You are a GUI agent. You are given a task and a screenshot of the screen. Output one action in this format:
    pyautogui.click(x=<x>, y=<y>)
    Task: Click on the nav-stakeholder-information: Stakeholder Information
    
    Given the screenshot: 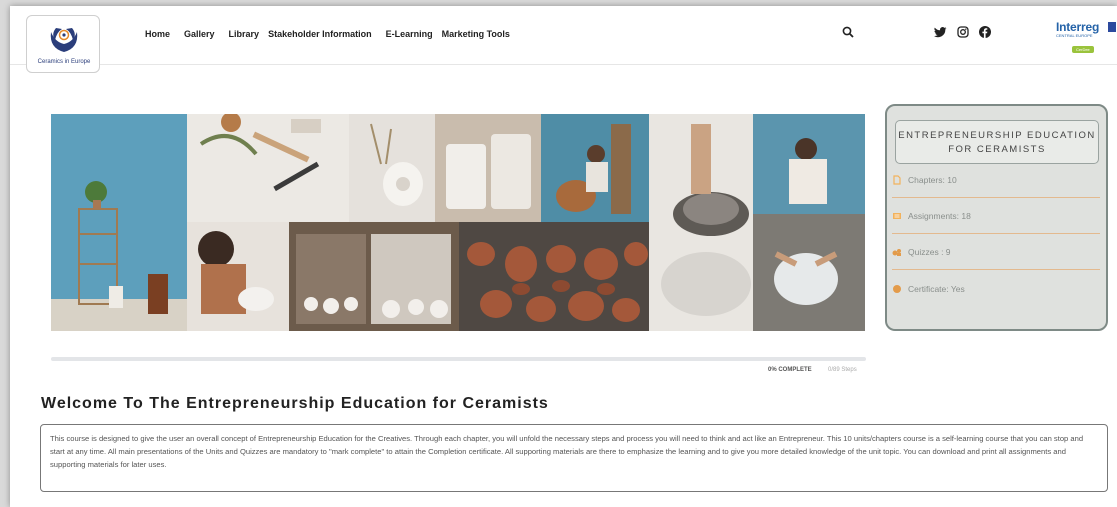 What is the action you would take?
    pyautogui.click(x=320, y=34)
    